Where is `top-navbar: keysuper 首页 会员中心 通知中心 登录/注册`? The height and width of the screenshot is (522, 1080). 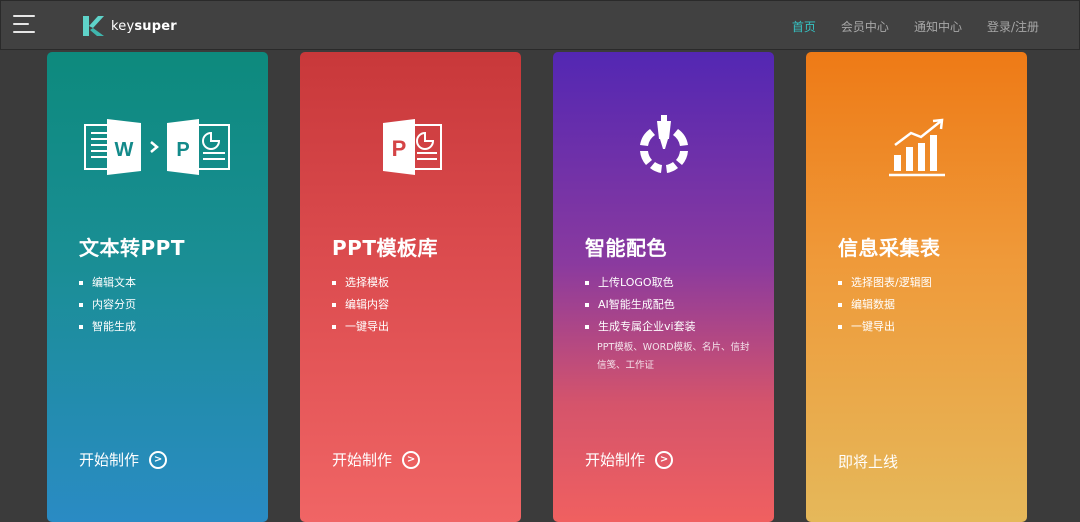
top-navbar: keysuper 首页 会员中心 通知中心 登录/注册 is located at coordinates (540, 25).